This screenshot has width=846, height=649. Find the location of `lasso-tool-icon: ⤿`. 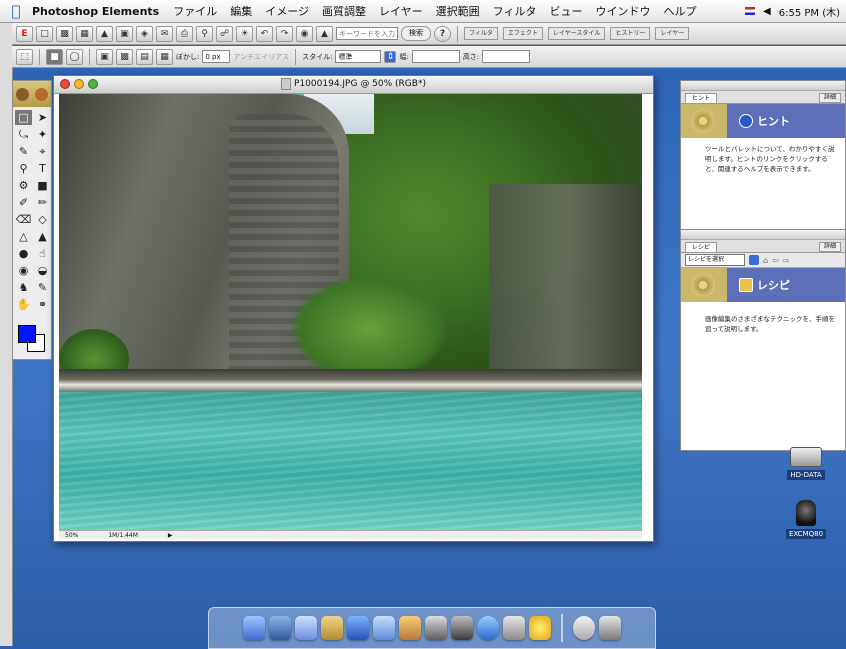

lasso-tool-icon: ⤿ is located at coordinates (23, 134).